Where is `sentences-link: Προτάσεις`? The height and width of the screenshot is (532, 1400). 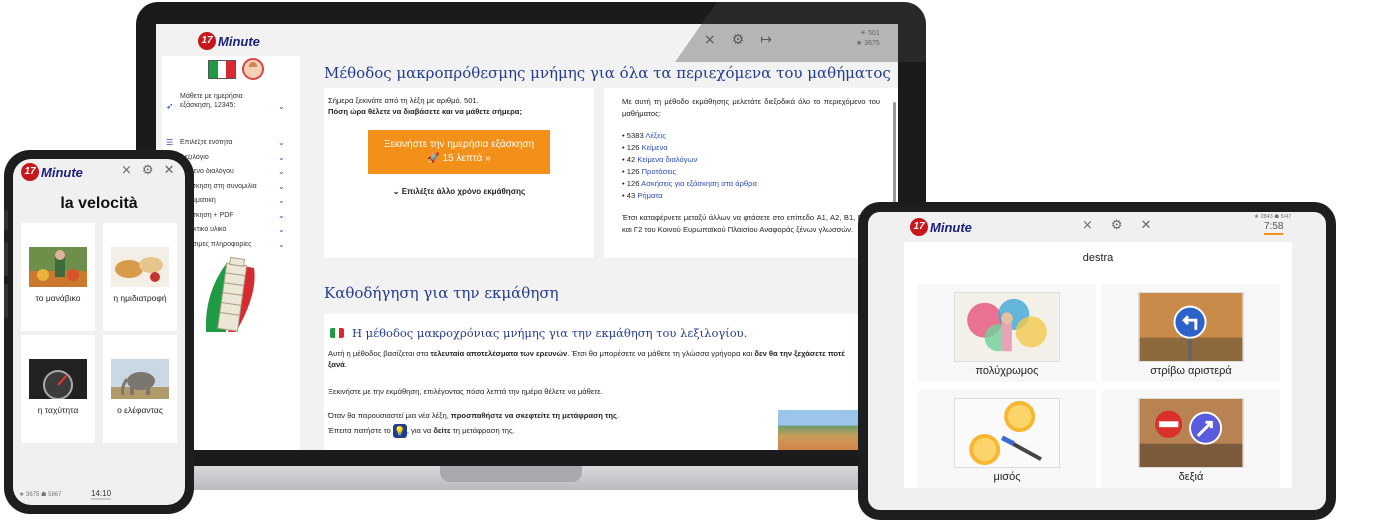 sentences-link: Προτάσεις is located at coordinates (659, 171).